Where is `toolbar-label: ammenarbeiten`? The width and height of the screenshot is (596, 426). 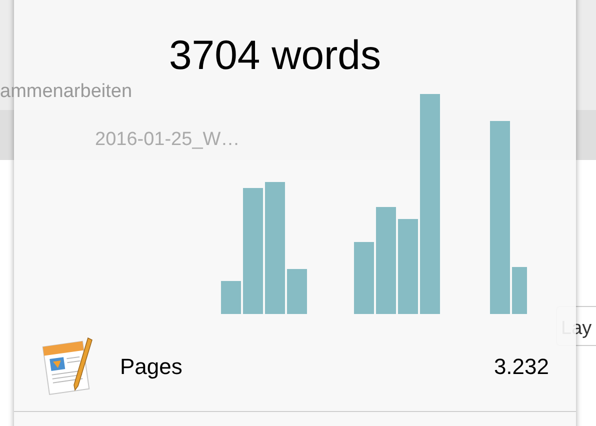 toolbar-label: ammenarbeiten is located at coordinates (66, 92).